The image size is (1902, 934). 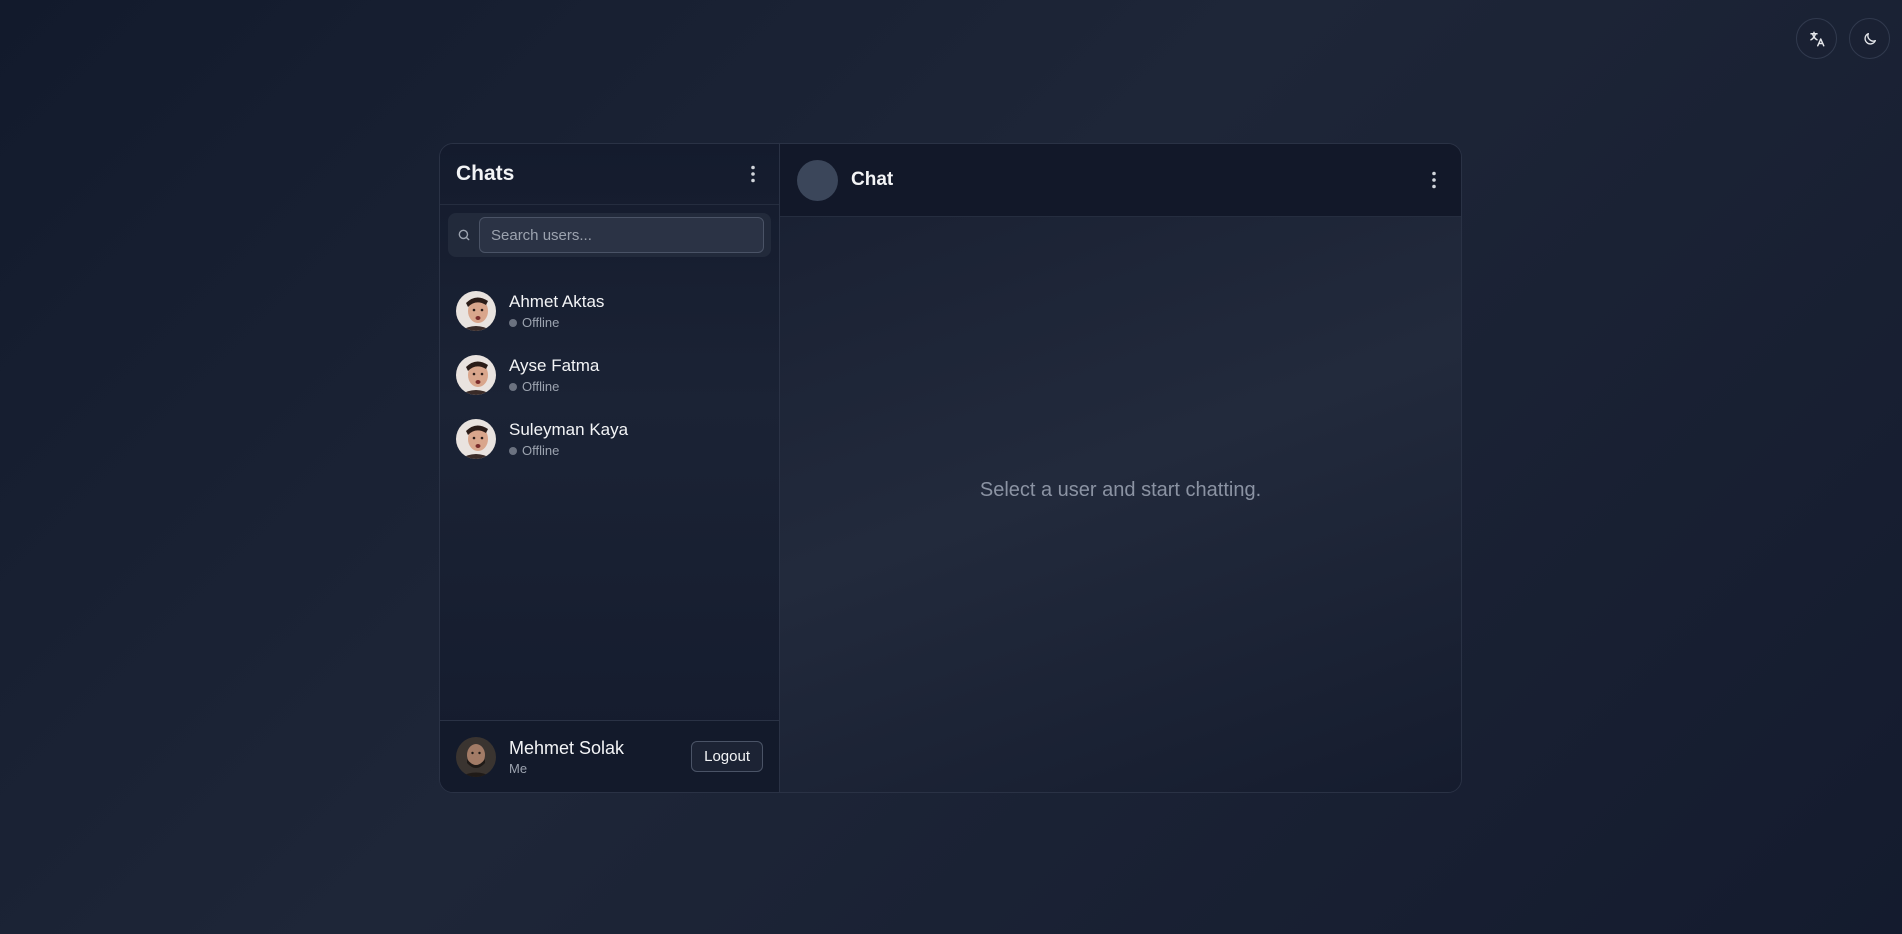 I want to click on user-info: Ahmet Aktas Offline, so click(x=556, y=311).